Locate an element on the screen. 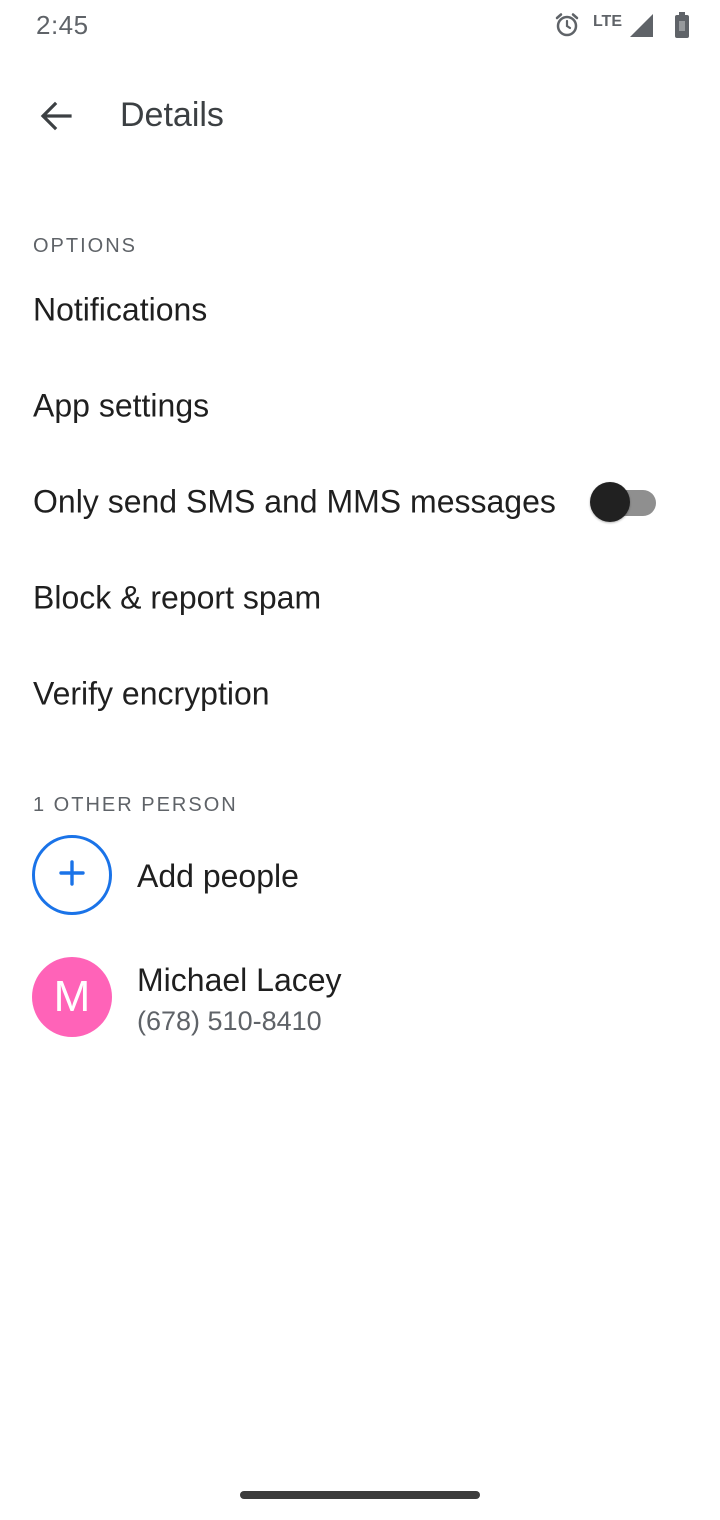 The image size is (720, 1520). sms-mms-only-label: Only send SMS and MMS messages is located at coordinates (294, 501).